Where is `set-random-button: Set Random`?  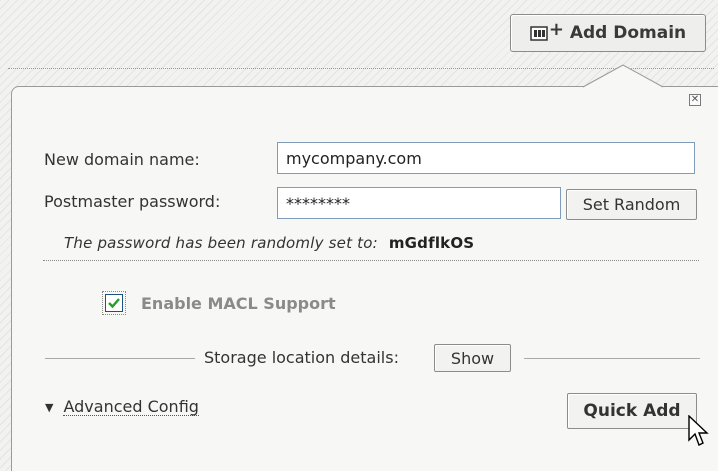 set-random-button: Set Random is located at coordinates (631, 204).